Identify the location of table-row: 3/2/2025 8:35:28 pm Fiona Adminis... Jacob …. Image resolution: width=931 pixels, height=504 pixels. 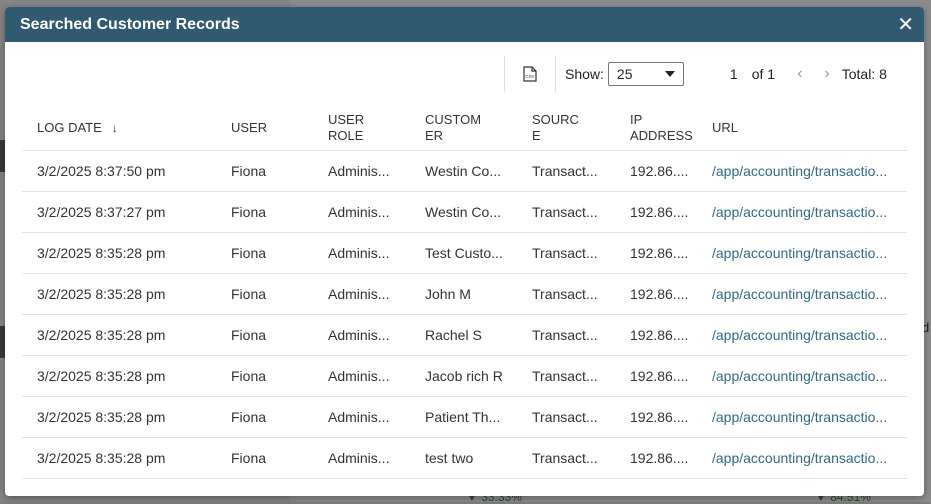
(464, 376).